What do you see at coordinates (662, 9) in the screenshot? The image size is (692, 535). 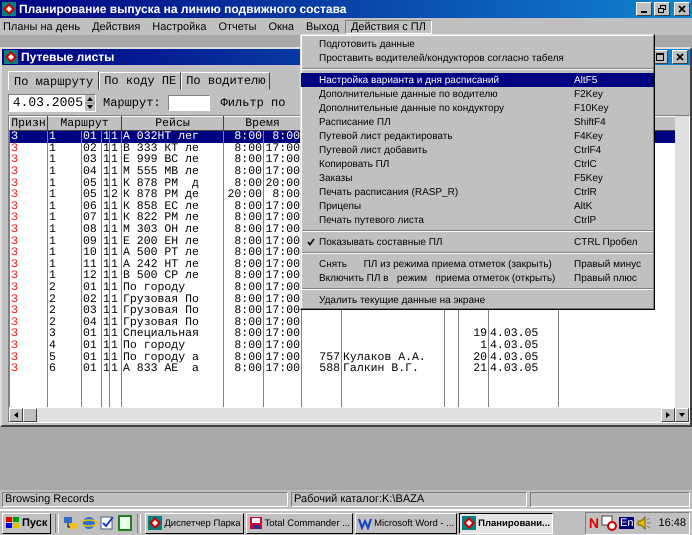 I see `restore-button` at bounding box center [662, 9].